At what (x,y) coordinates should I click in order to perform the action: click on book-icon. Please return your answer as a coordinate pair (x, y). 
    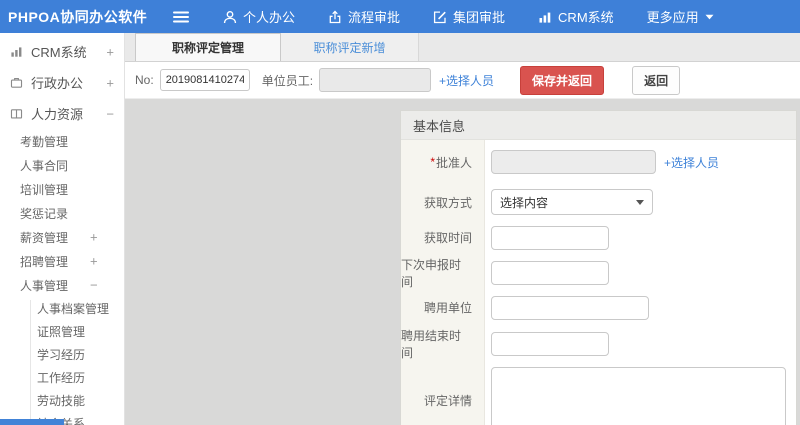
    Looking at the image, I should click on (16, 113).